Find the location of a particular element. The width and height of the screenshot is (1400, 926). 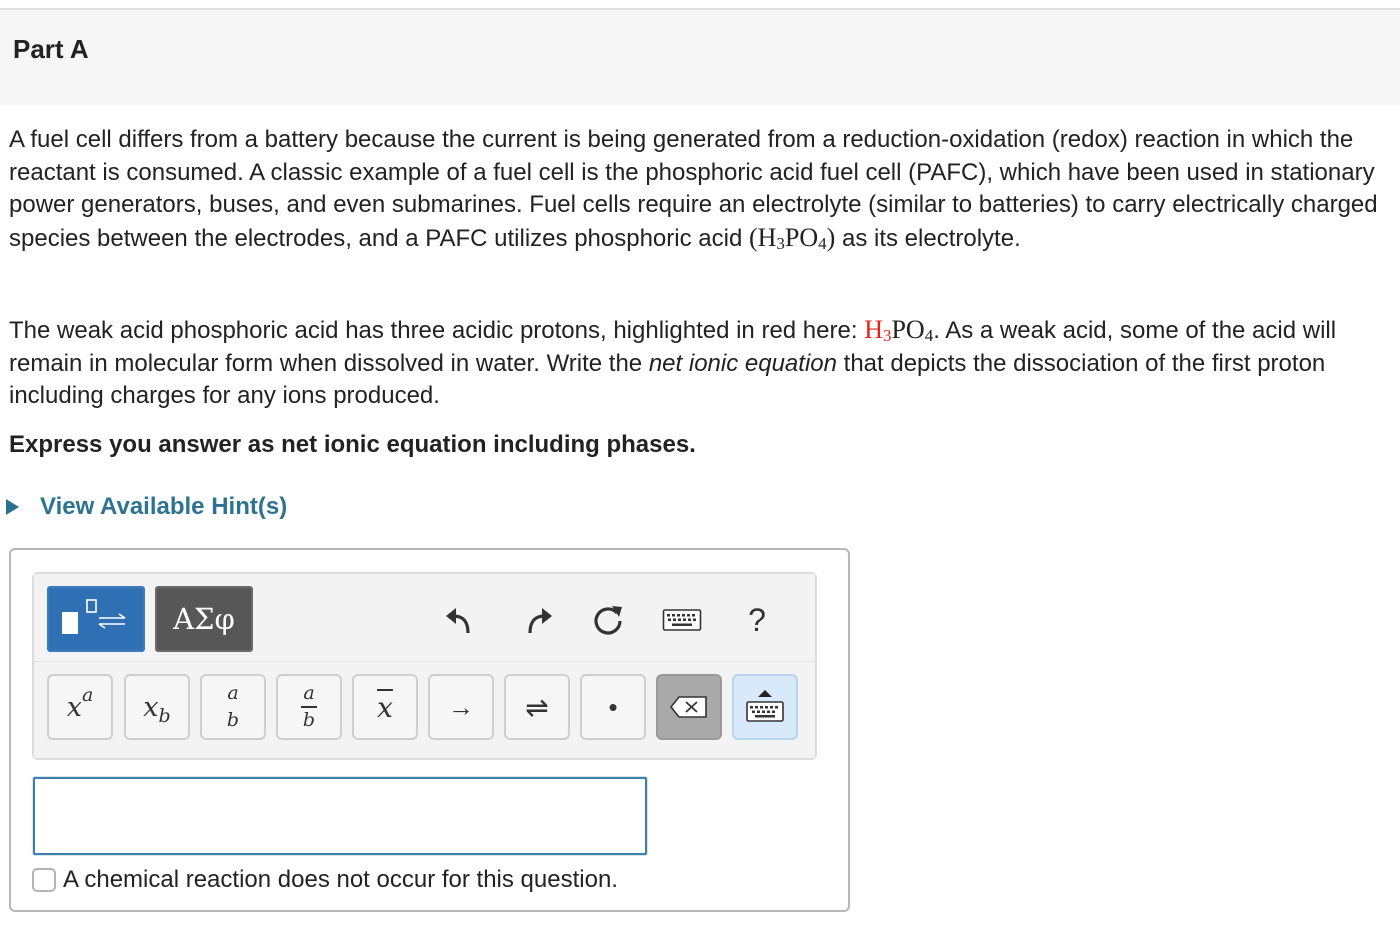

superscript-base: x is located at coordinates (74, 707).